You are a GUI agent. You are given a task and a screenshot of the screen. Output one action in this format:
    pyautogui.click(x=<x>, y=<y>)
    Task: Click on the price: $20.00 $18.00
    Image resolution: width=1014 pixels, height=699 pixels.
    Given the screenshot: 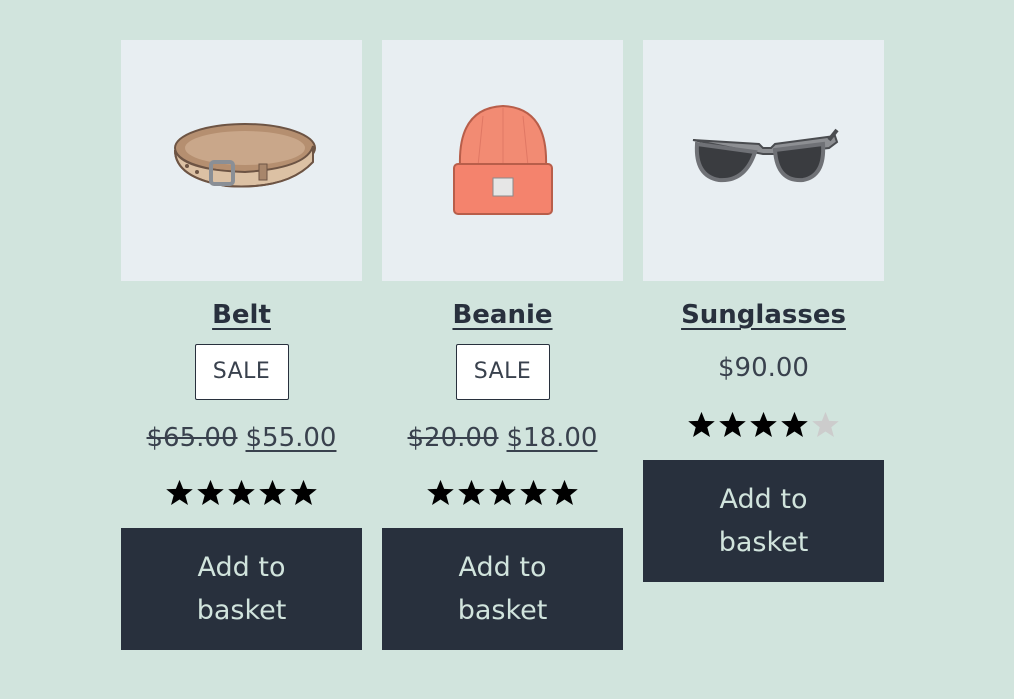 What is the action you would take?
    pyautogui.click(x=503, y=438)
    